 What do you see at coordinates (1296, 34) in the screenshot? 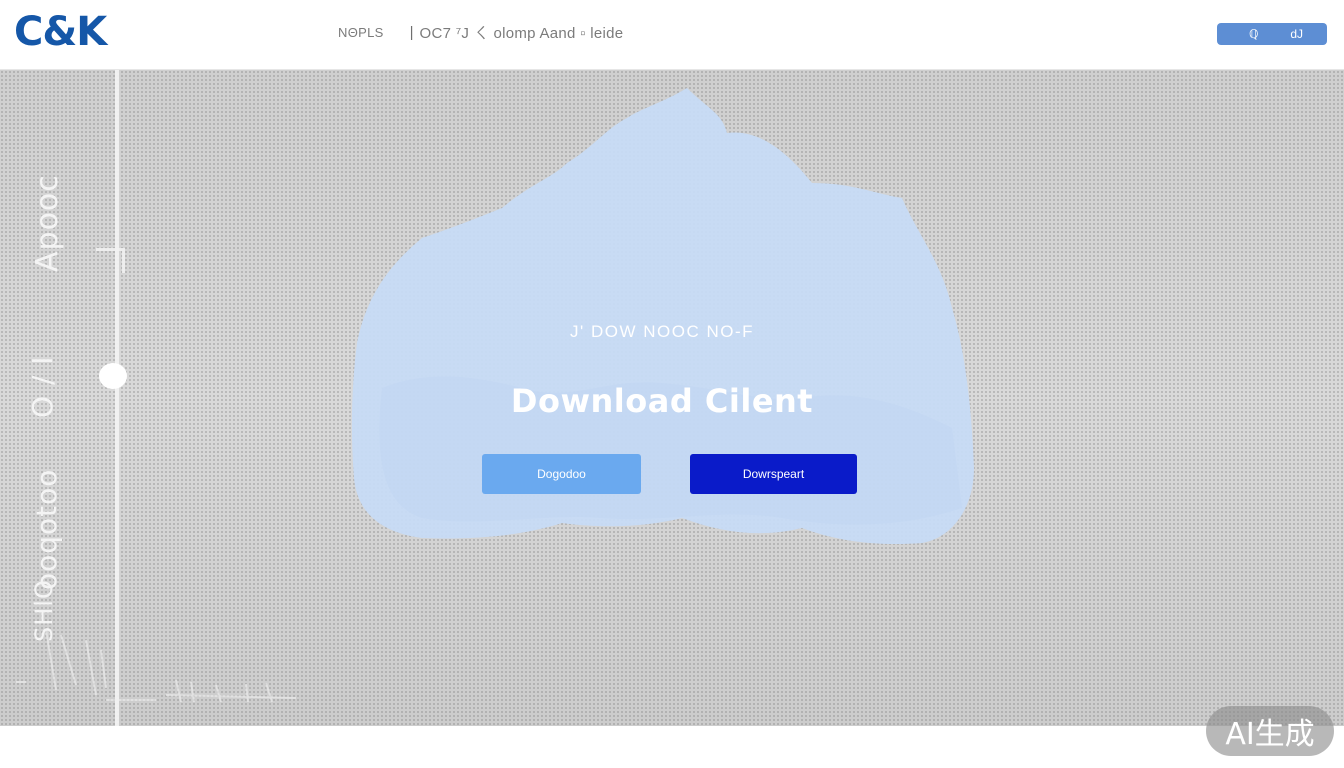
I see `header-button-right-label: dJ` at bounding box center [1296, 34].